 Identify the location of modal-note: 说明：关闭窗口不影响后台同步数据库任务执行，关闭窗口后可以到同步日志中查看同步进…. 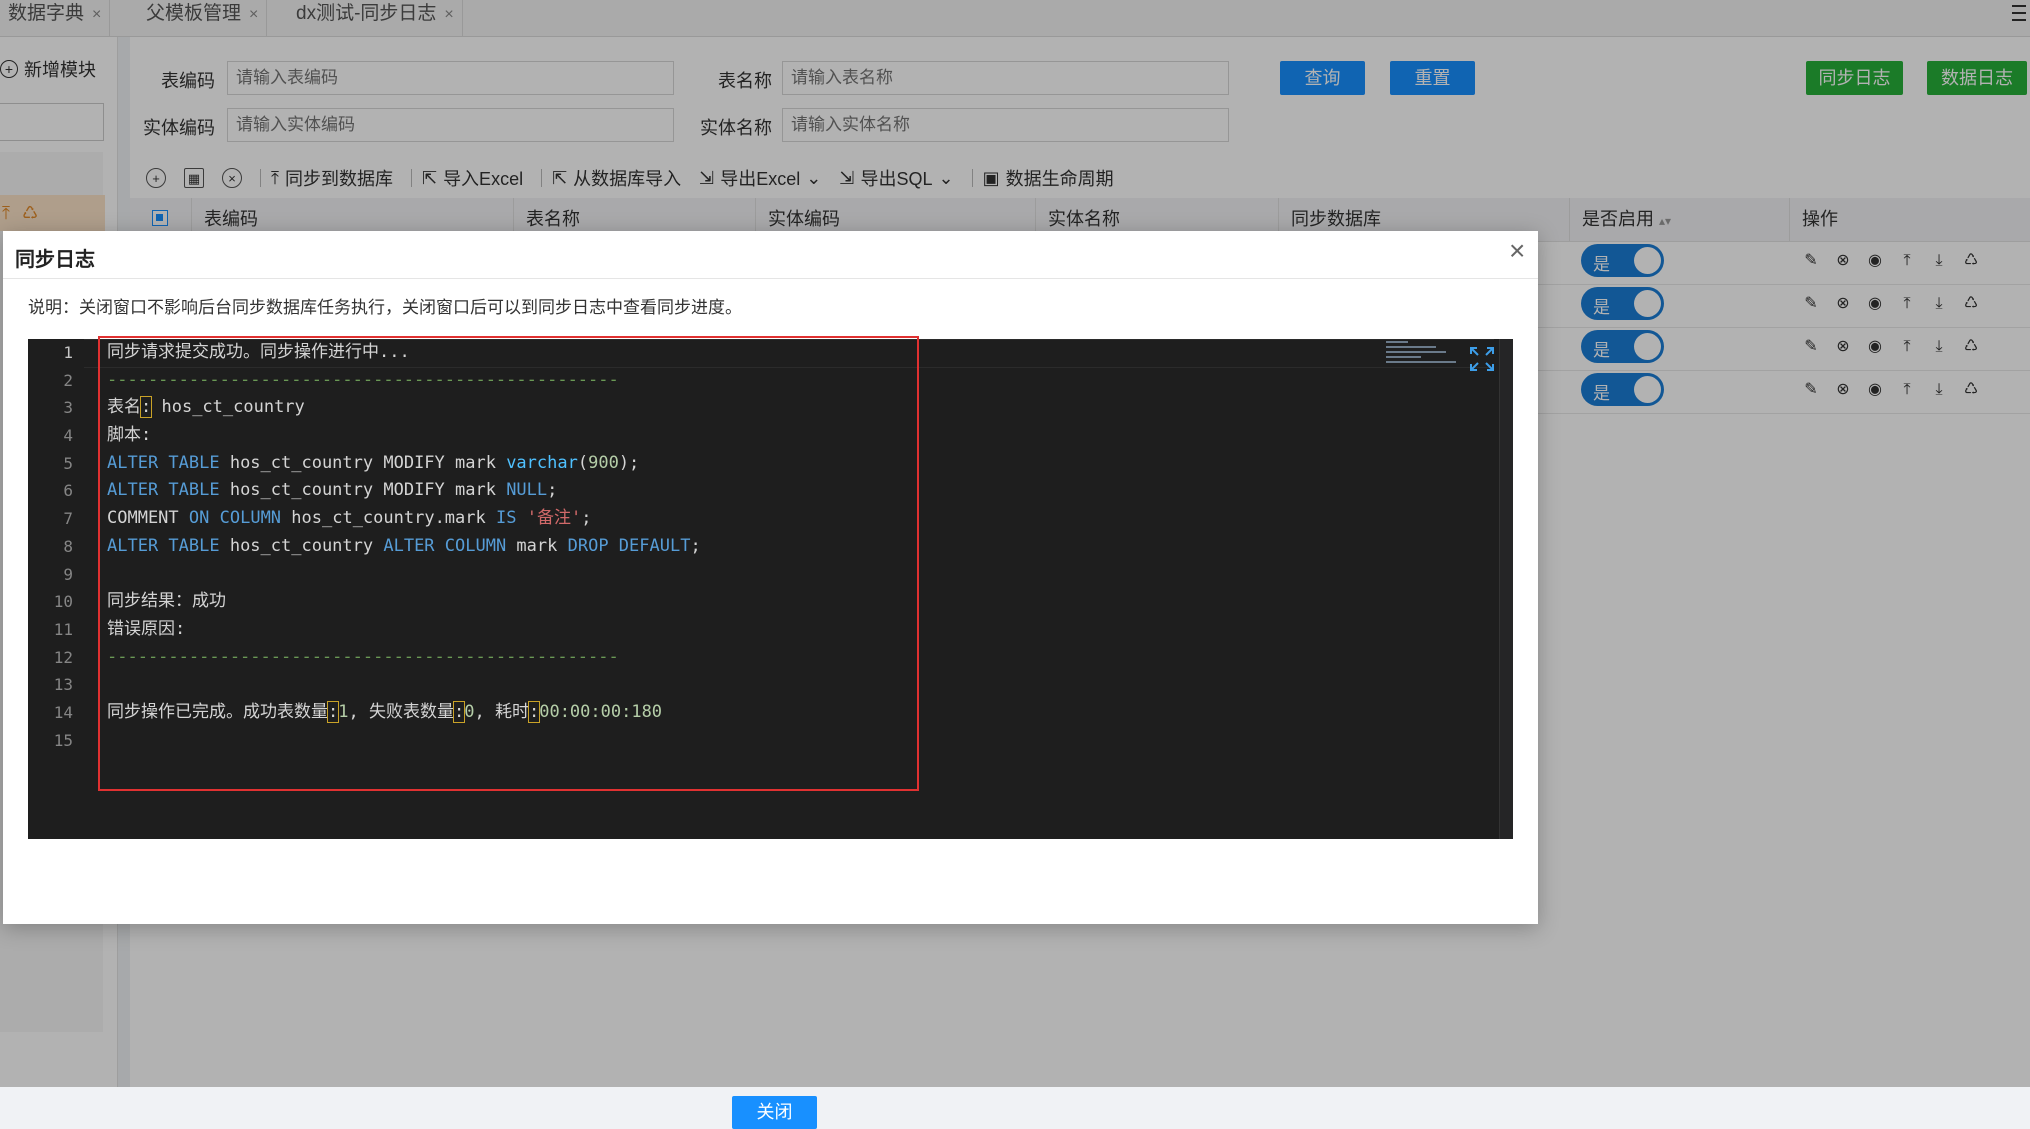
(385, 307).